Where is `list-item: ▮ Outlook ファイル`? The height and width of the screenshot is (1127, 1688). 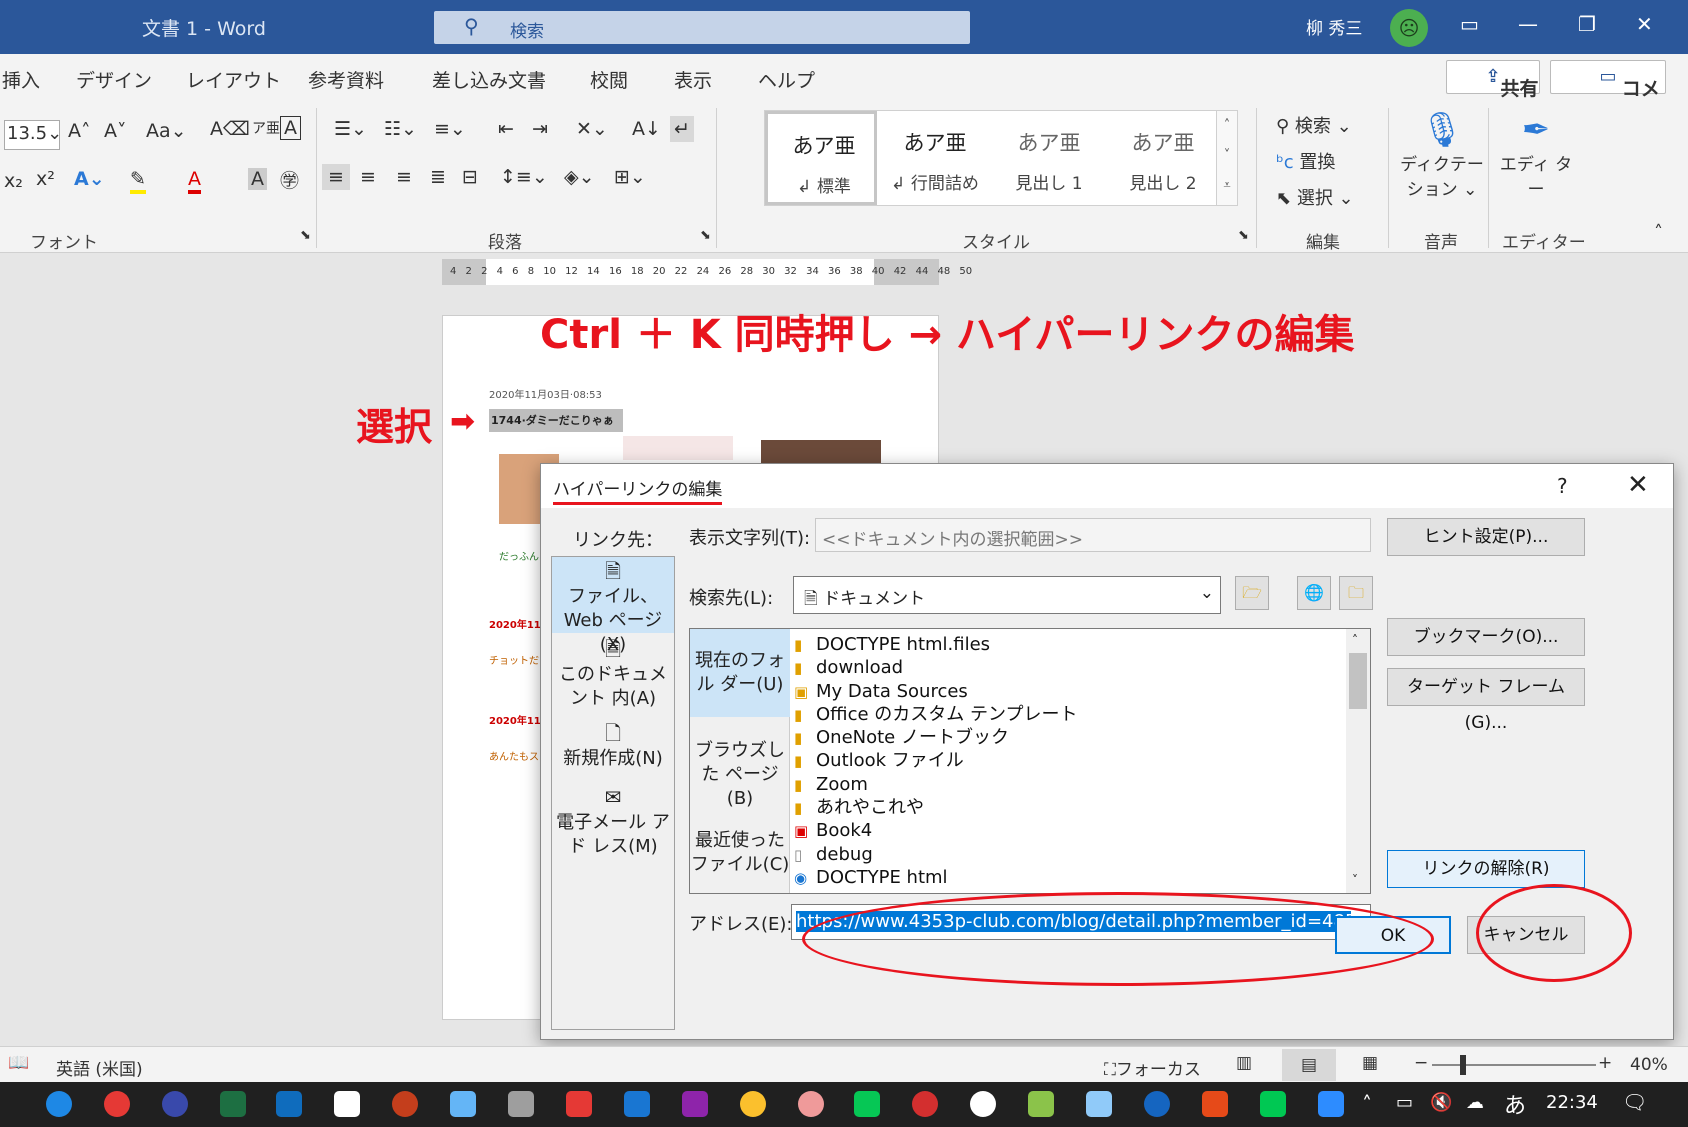
list-item: ▮ Outlook ファイル is located at coordinates (1069, 760).